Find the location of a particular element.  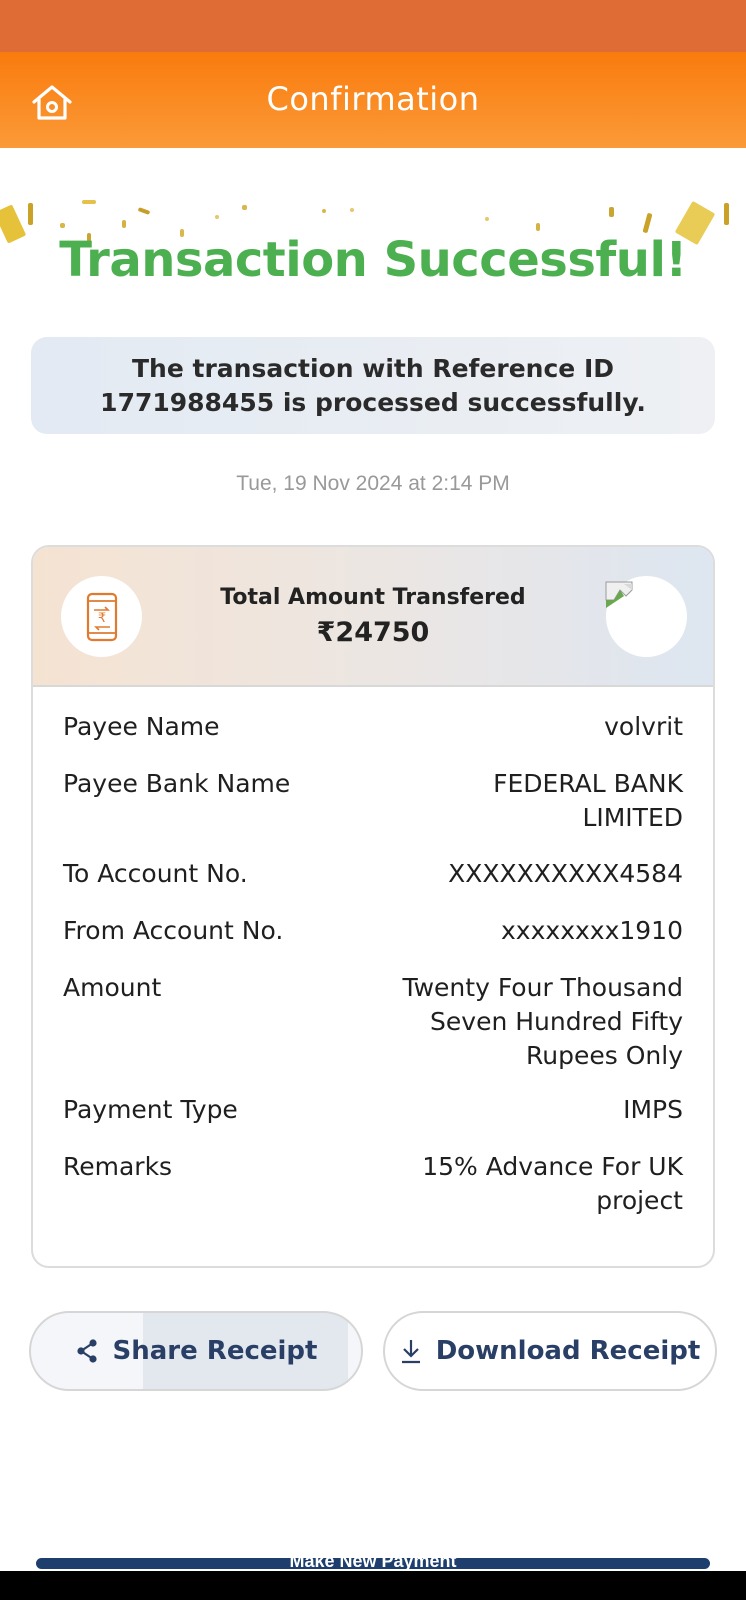

detail-row-remarks: Remarks 15% Advance For UK project is located at coordinates (373, 1184).